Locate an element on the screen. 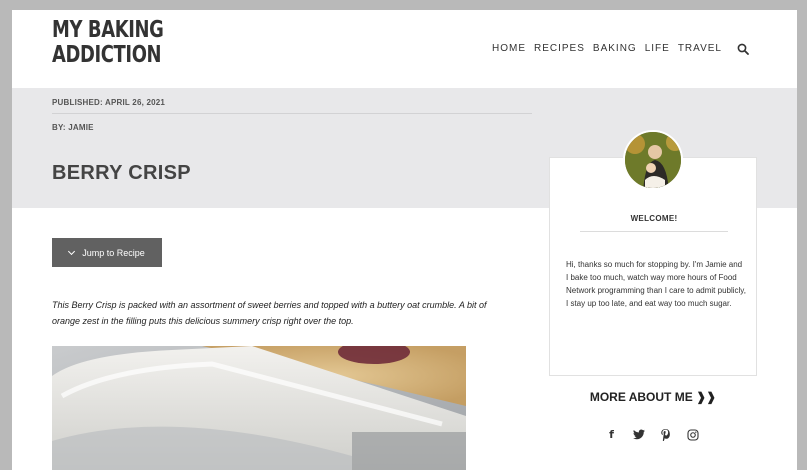  site-logo: MY BAKING ADDICTION is located at coordinates (108, 42).